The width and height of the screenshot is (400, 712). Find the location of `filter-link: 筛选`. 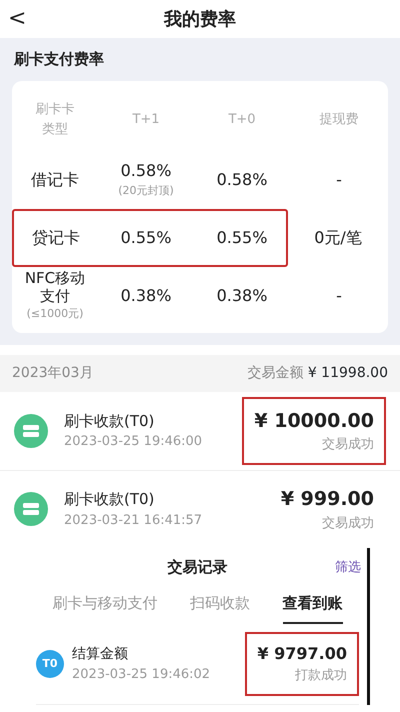

filter-link: 筛选 is located at coordinates (348, 567).